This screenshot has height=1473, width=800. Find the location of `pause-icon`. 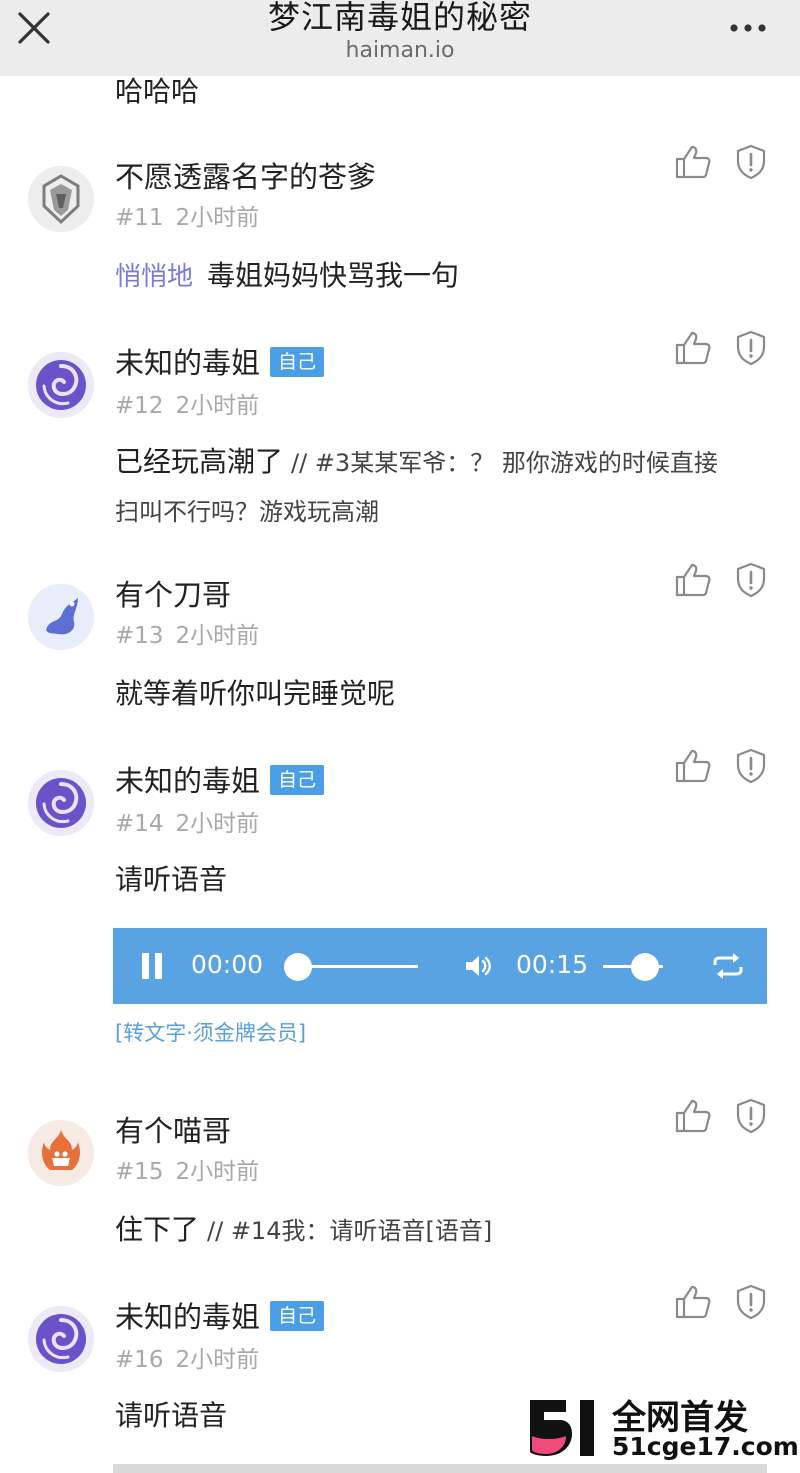

pause-icon is located at coordinates (152, 966).